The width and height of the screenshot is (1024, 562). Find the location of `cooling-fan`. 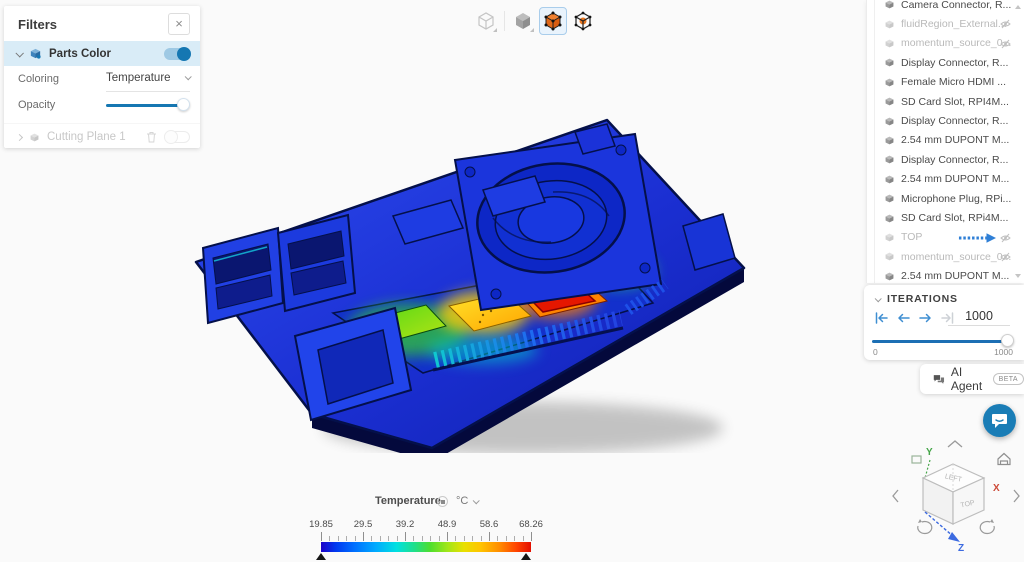

cooling-fan is located at coordinates (558, 222).